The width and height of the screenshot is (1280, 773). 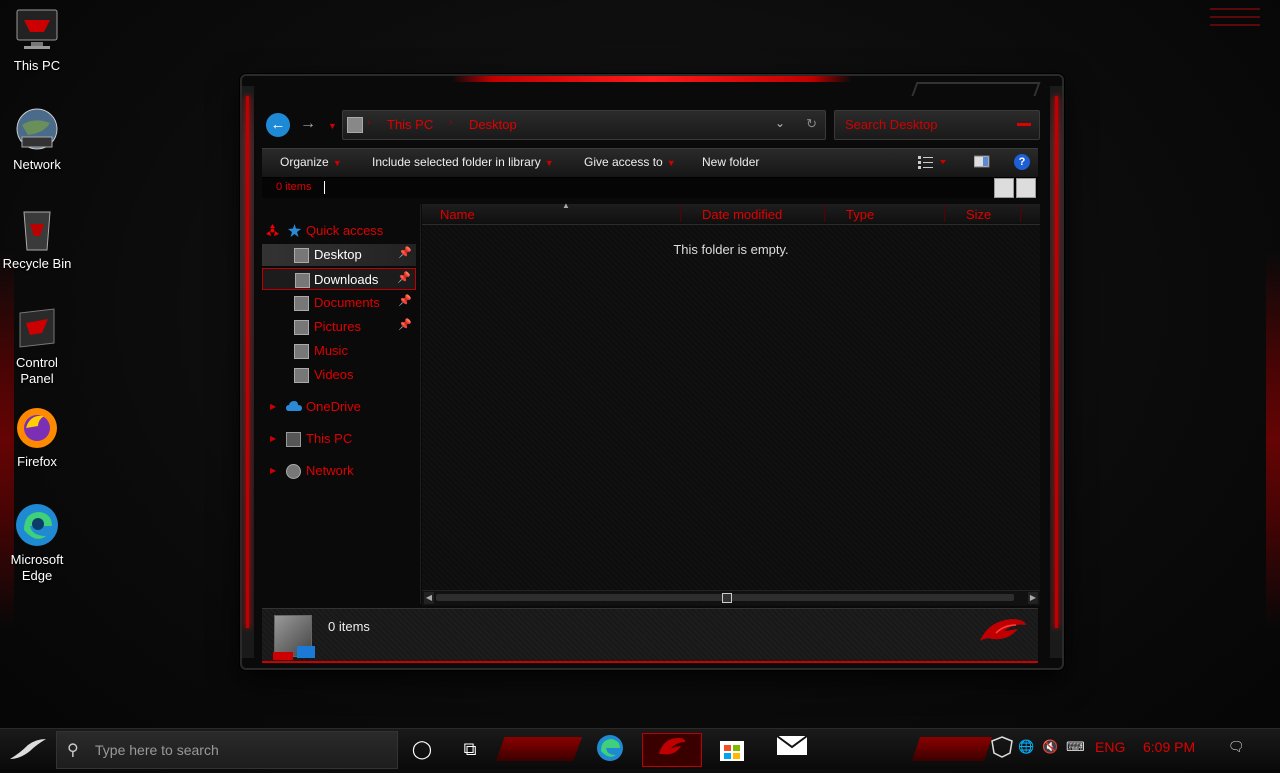 I want to click on desktop-icon-edge: Microsoft Edge, so click(x=37, y=543).